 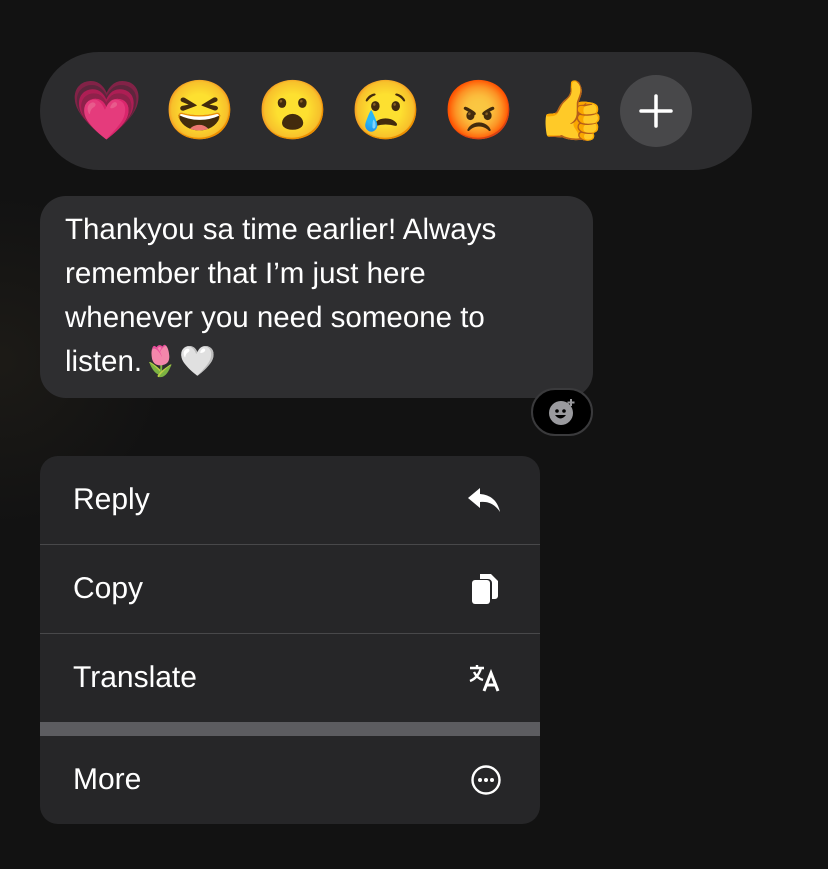 I want to click on ellipsis-circle-icon, so click(x=486, y=780).